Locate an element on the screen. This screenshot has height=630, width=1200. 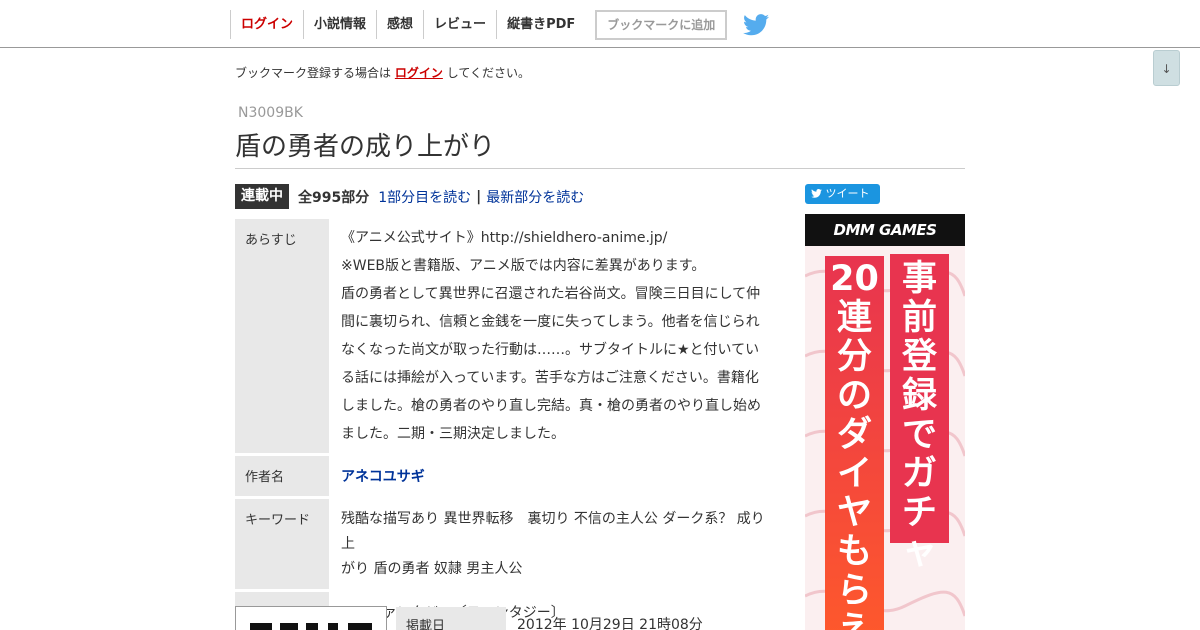
synopsis-line: ました。二期・三期決定しました。 is located at coordinates (453, 434).